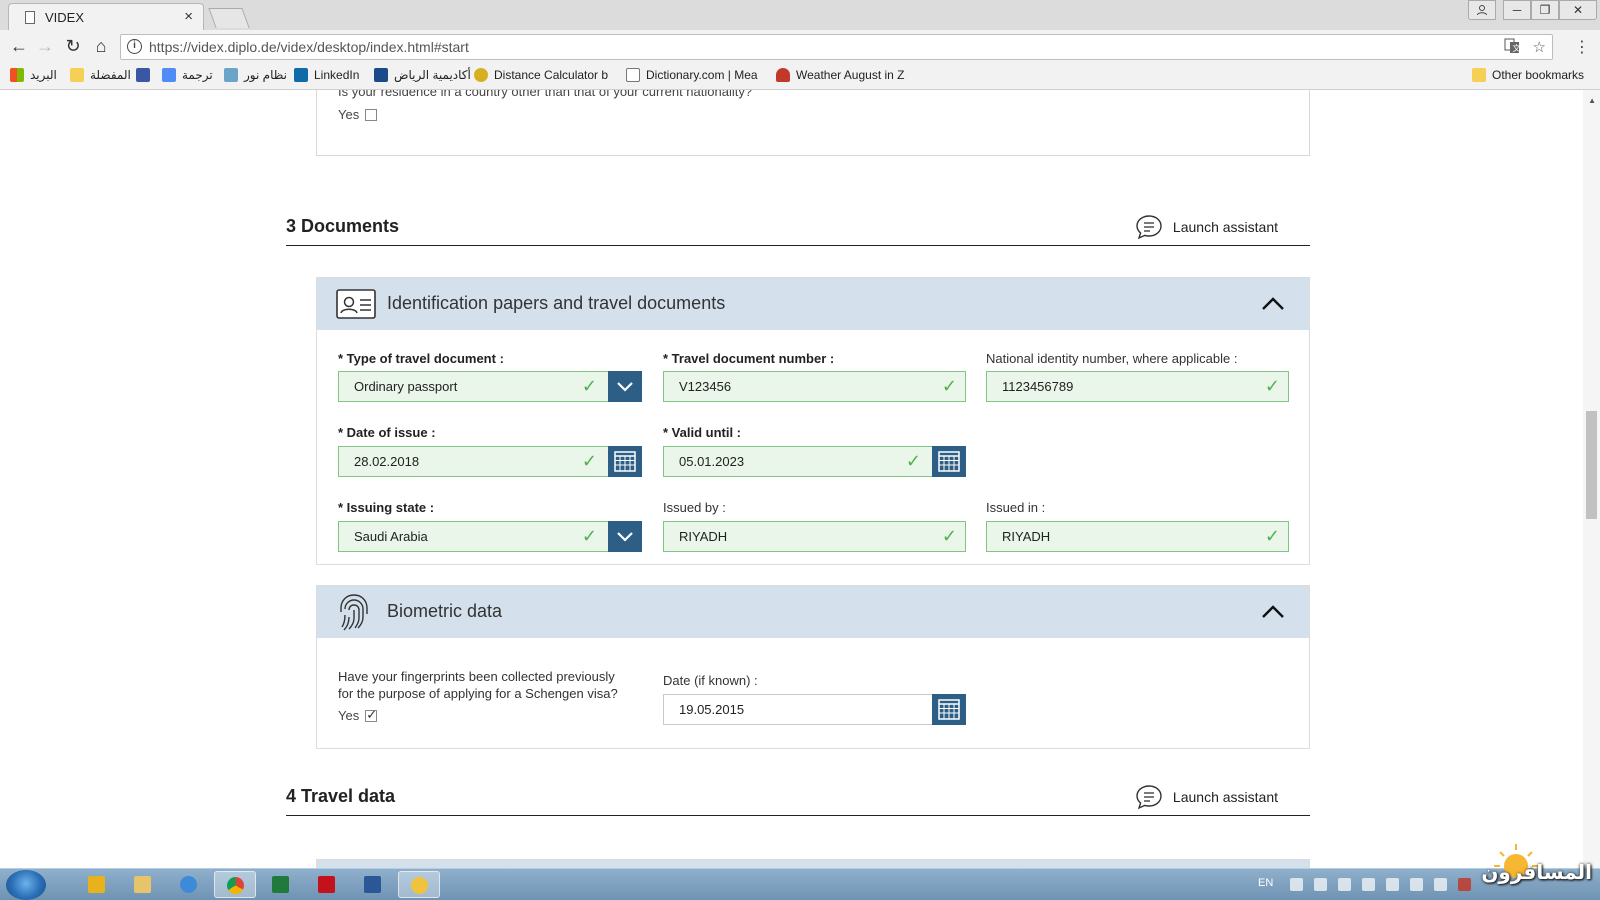  I want to click on profile-icon, so click(1482, 10).